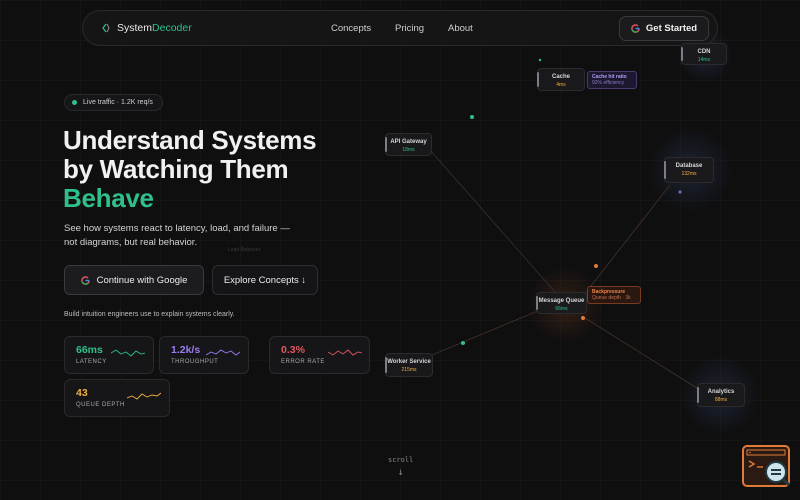  I want to click on metric-card-error-rate: 0.3% ERROR RATE, so click(319, 355).